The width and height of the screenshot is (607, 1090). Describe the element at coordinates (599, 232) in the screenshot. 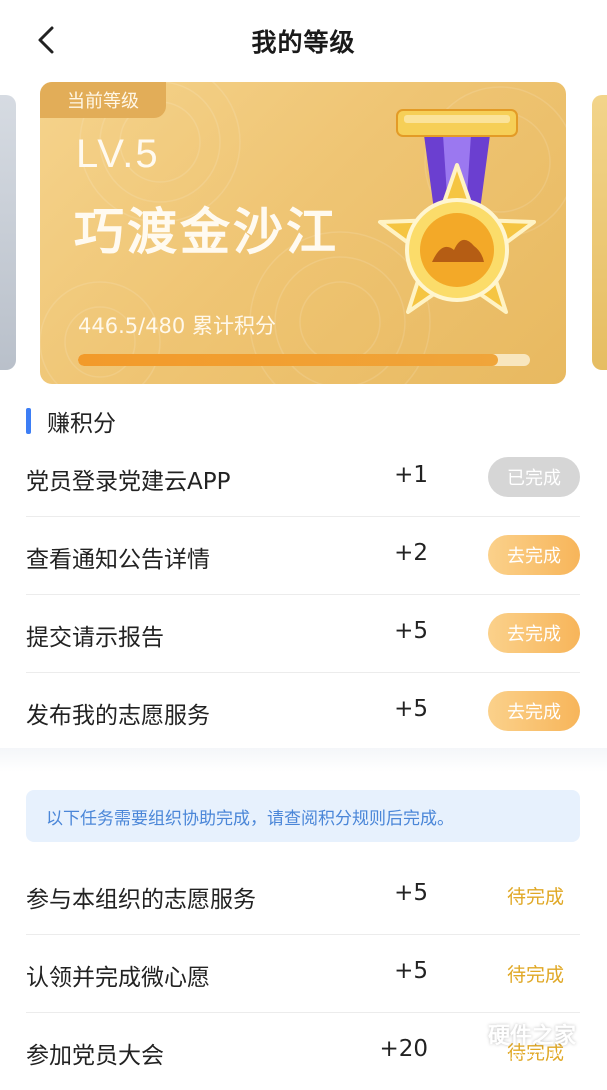

I see `next-level-card` at that location.